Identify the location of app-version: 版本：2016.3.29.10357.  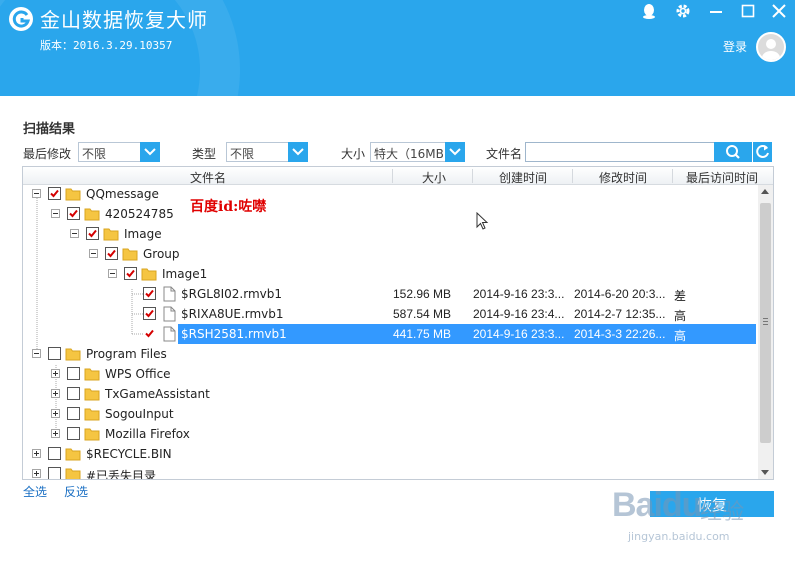
(106, 45).